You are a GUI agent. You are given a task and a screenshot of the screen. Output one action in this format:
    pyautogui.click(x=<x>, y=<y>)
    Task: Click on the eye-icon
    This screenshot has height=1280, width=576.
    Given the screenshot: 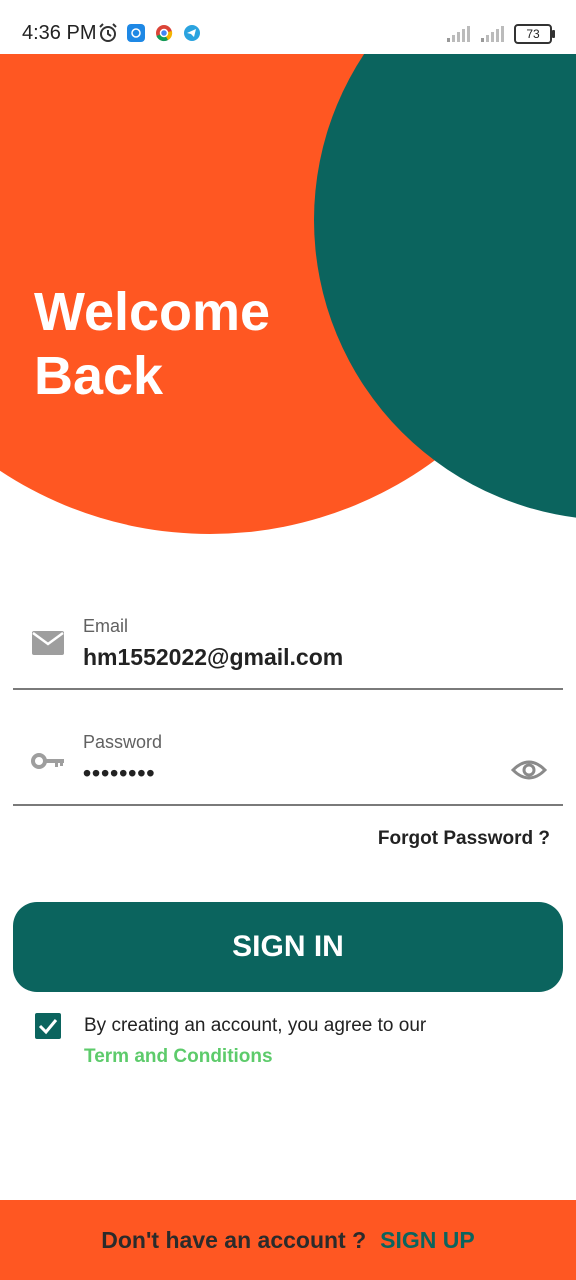 What is the action you would take?
    pyautogui.click(x=529, y=770)
    